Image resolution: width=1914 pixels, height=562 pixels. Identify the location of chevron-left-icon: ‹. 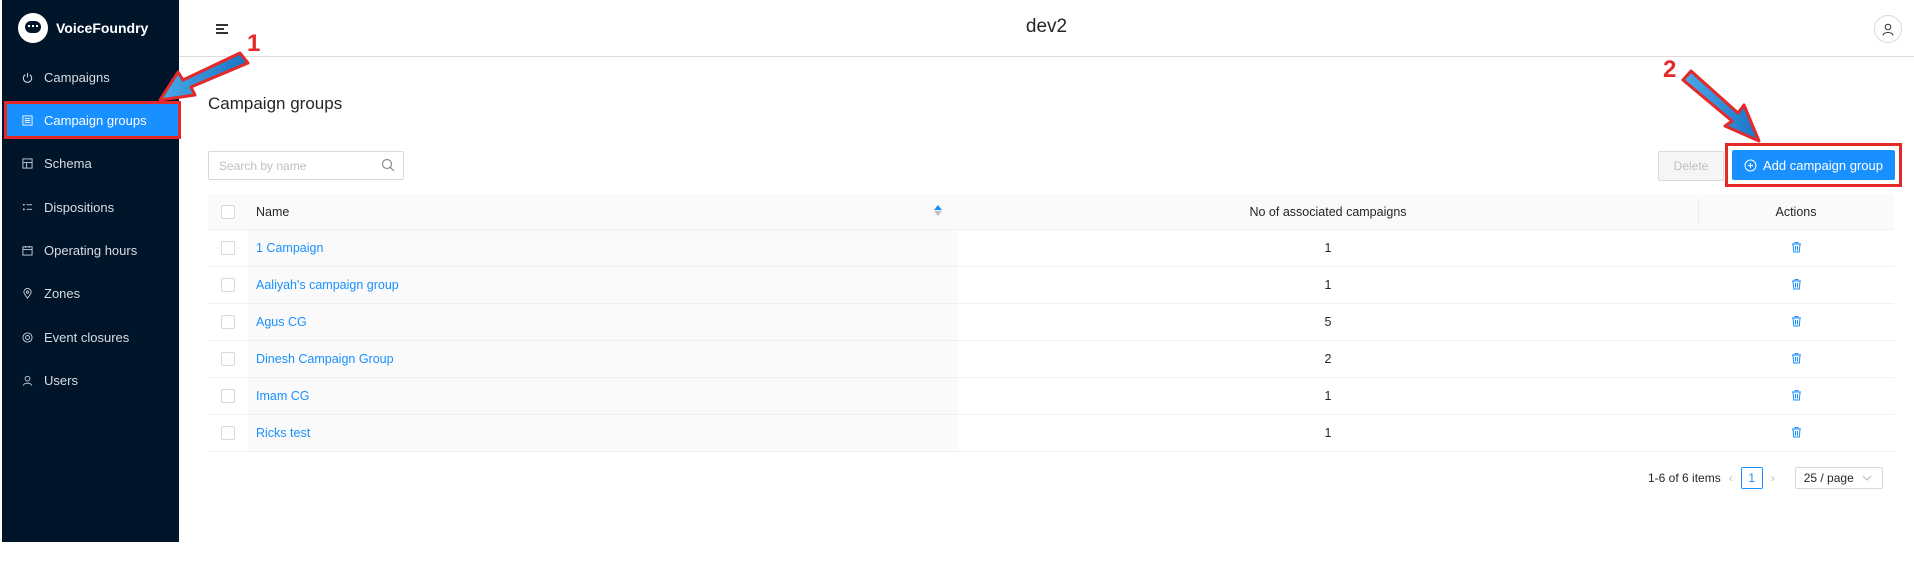
(1731, 478).